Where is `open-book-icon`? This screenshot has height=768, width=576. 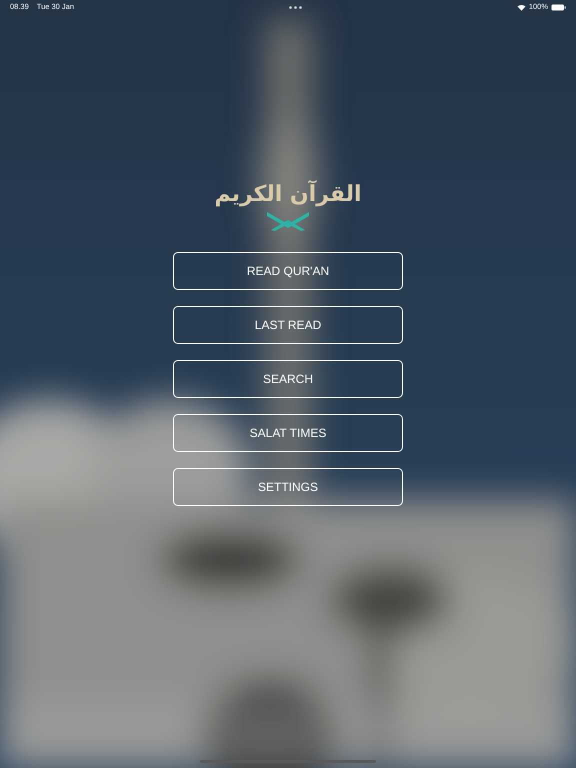 open-book-icon is located at coordinates (288, 221).